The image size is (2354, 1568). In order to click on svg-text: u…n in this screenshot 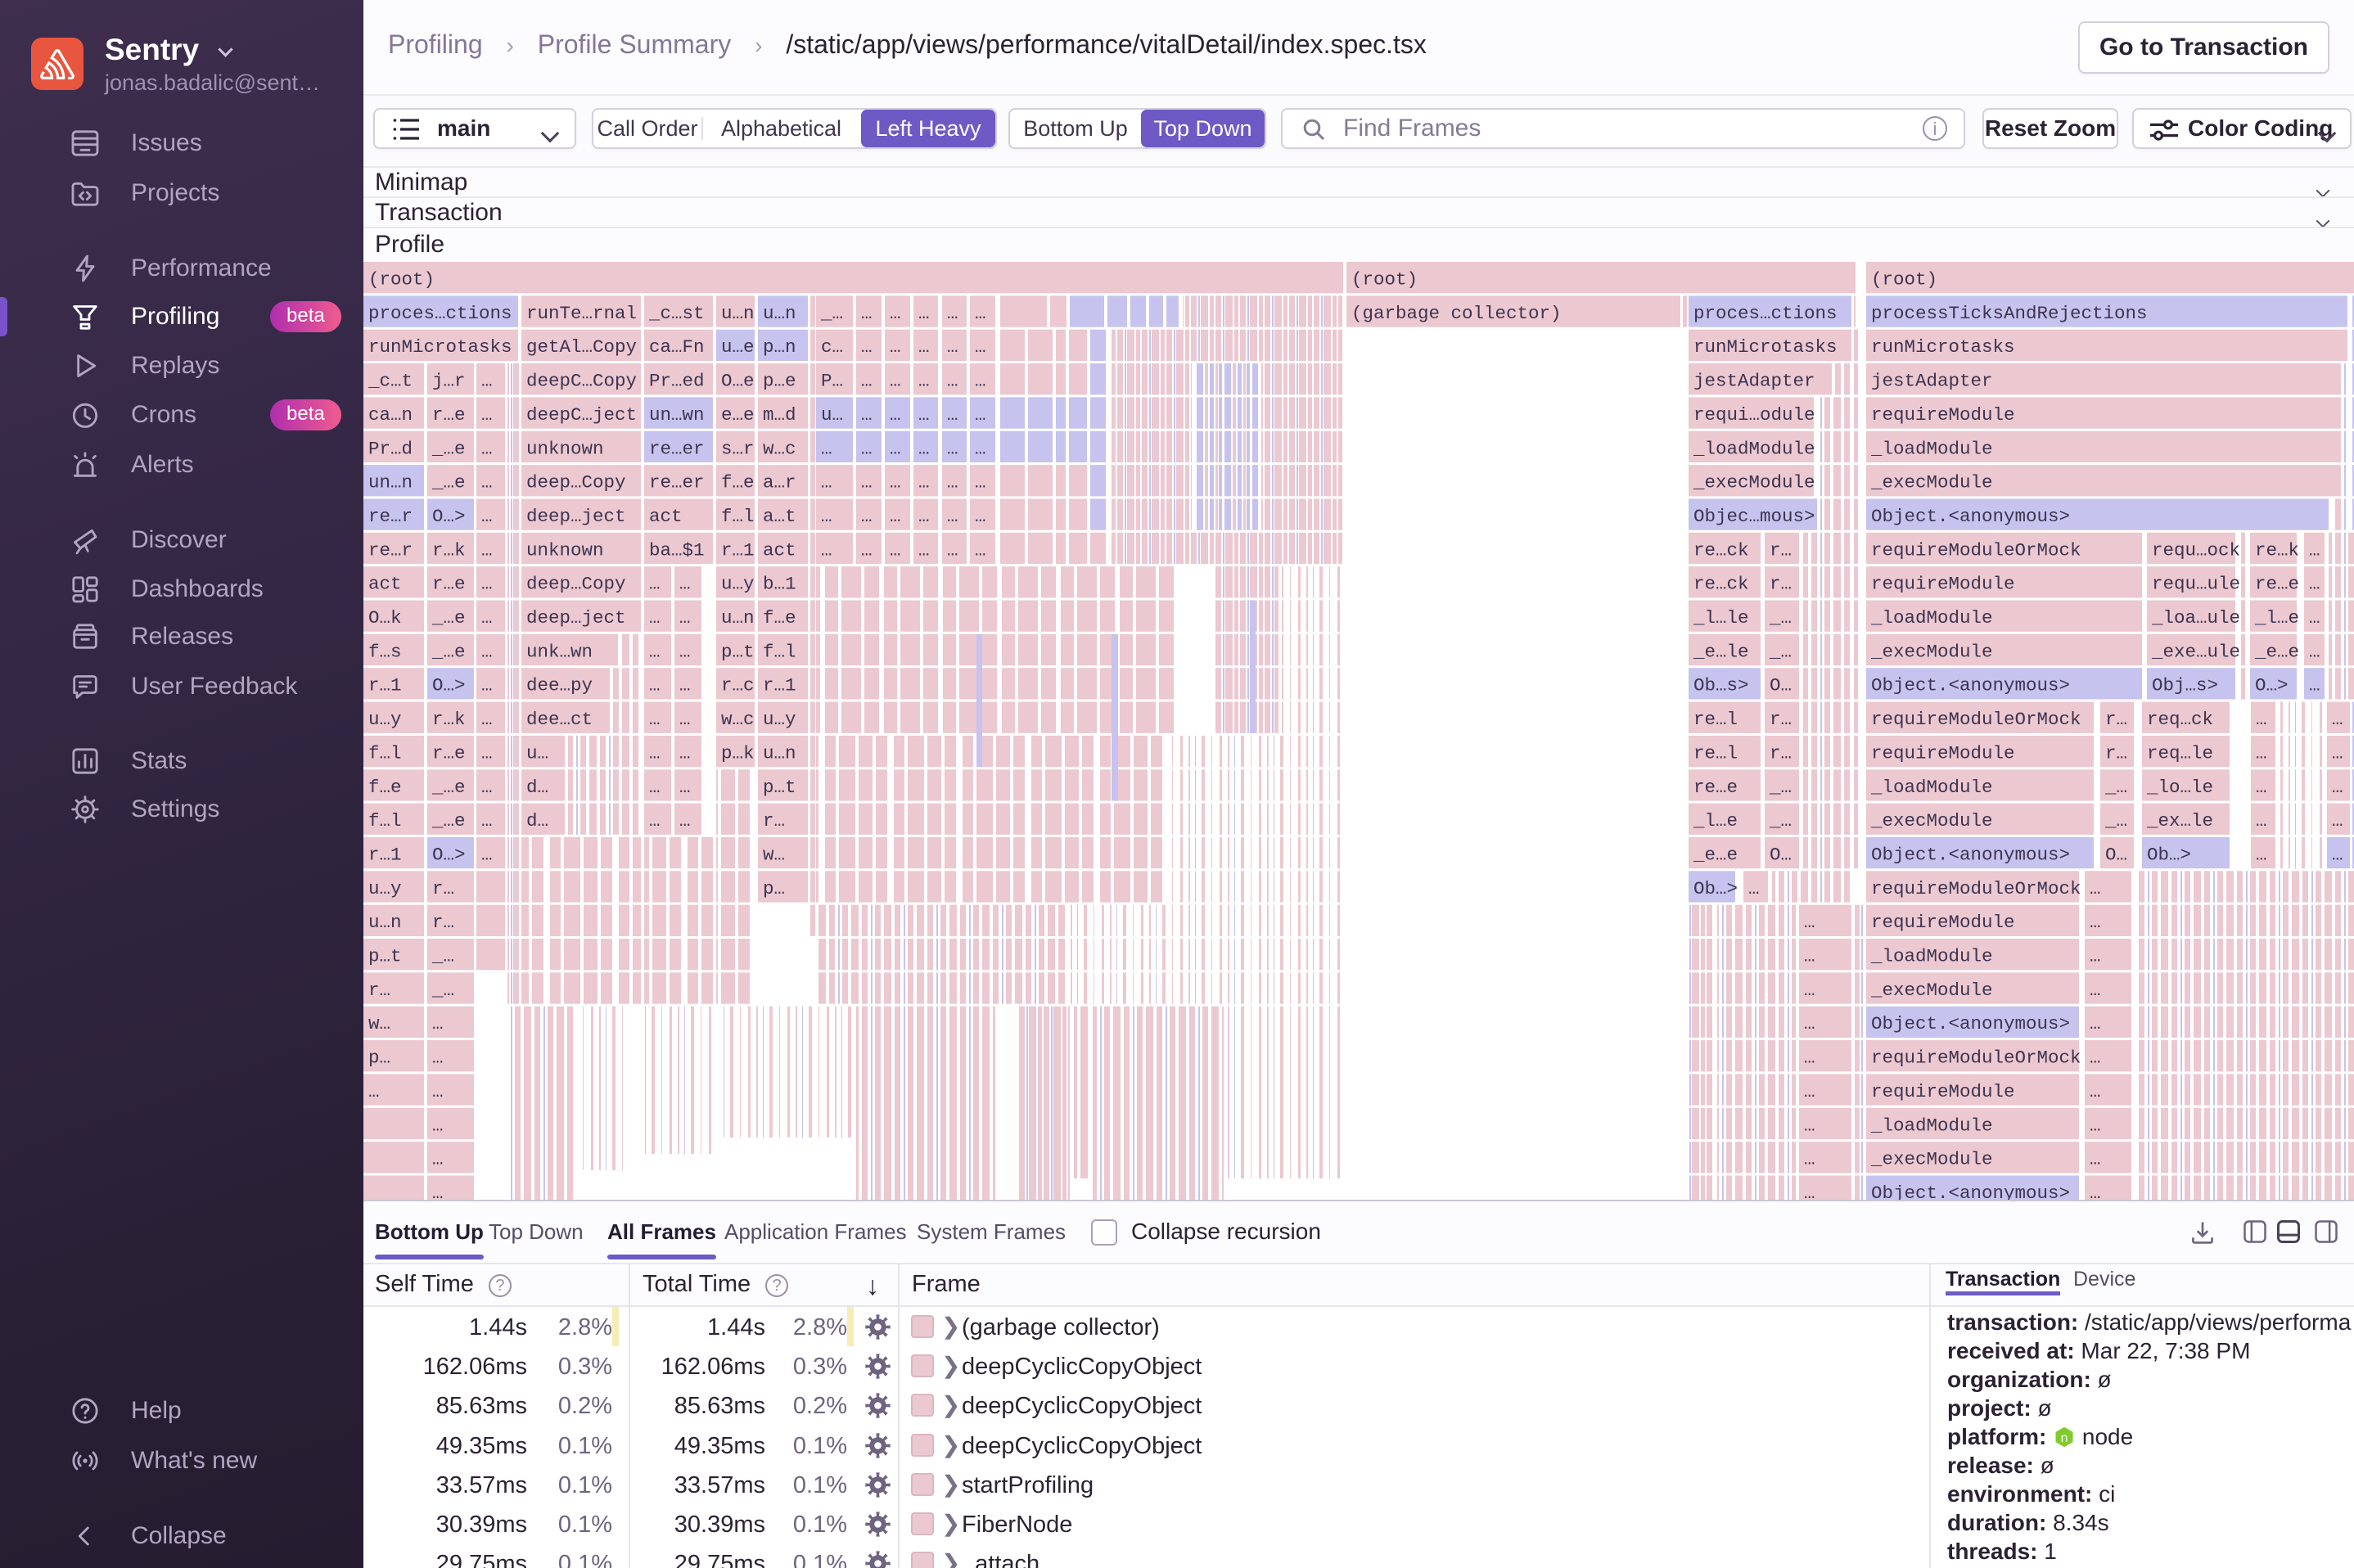, I will do `click(738, 618)`.